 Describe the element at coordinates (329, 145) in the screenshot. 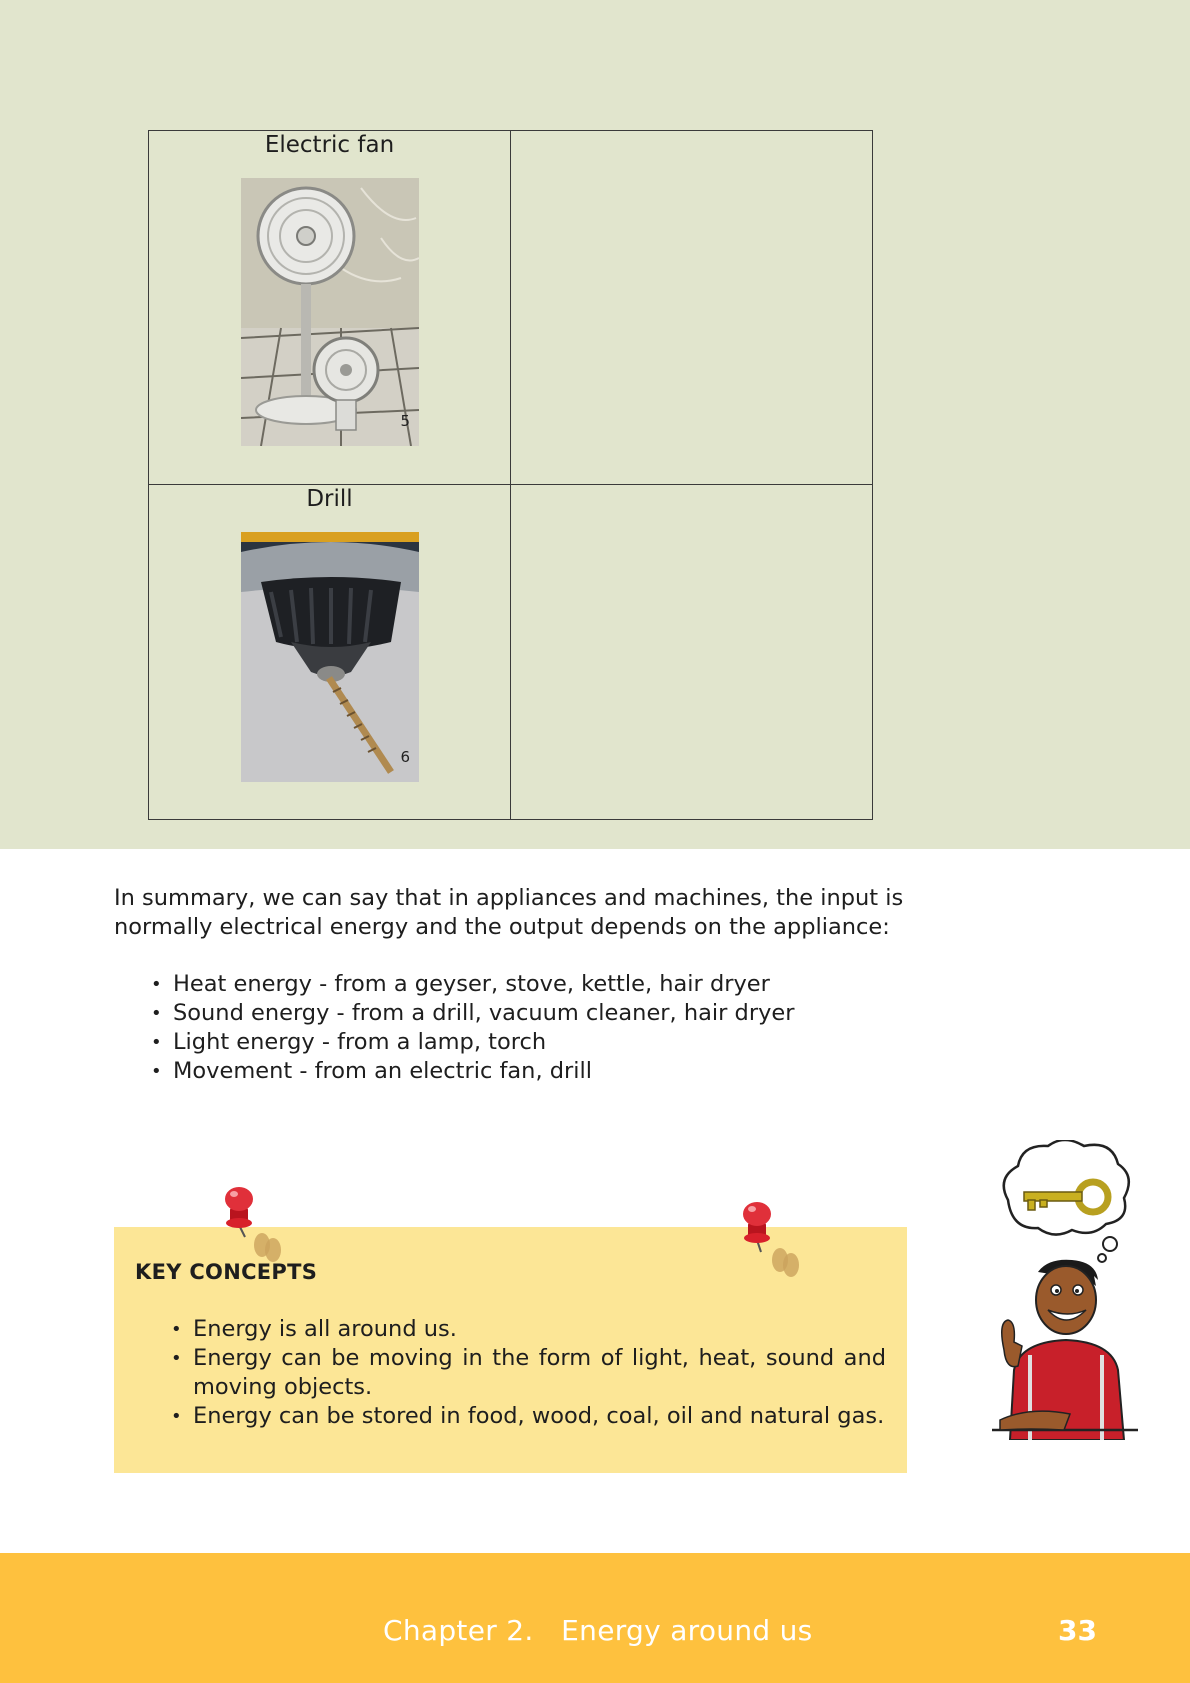

I see `appliance-label: Electric fan` at that location.